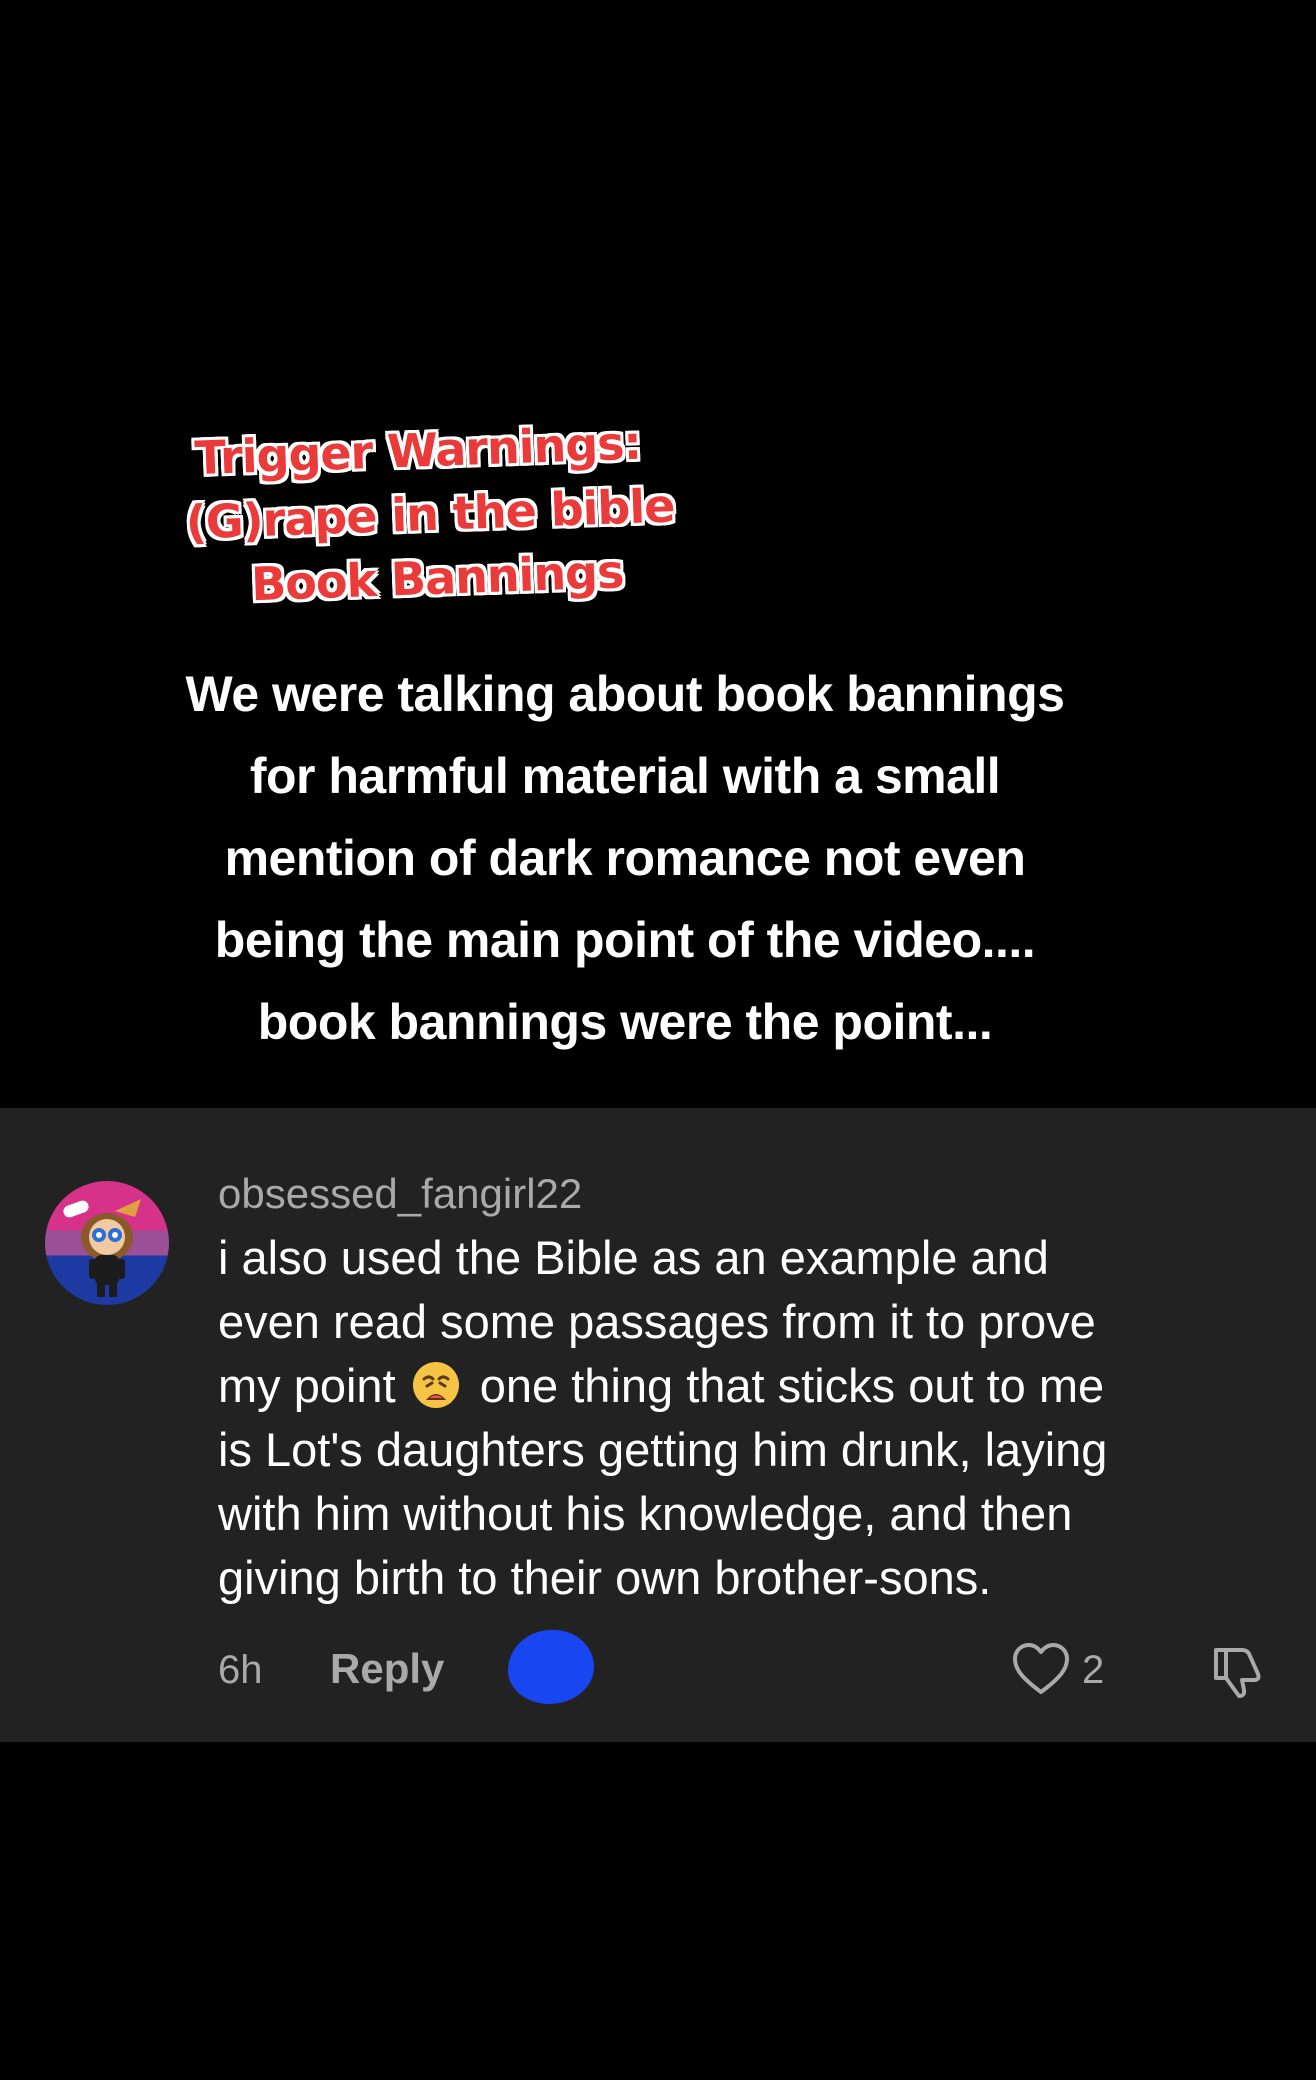 The height and width of the screenshot is (2080, 1316). What do you see at coordinates (551, 1667) in the screenshot?
I see `redaction-blob` at bounding box center [551, 1667].